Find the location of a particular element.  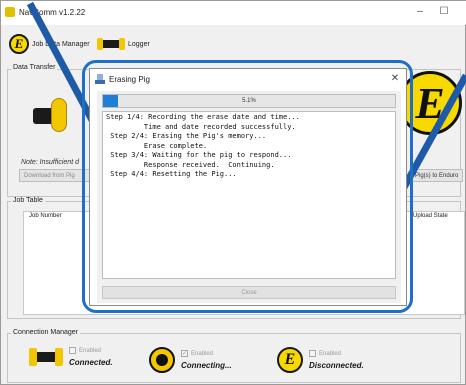

tab-label: Job Data Manager is located at coordinates (61, 44).